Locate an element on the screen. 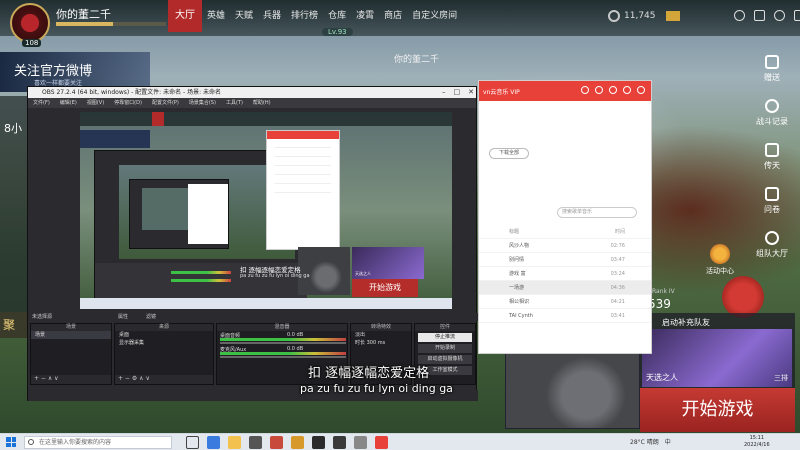  help-icon is located at coordinates (779, 15).